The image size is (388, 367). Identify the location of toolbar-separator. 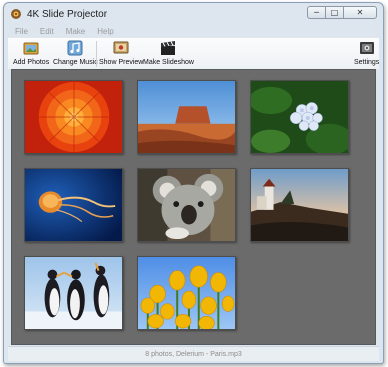
(96, 54).